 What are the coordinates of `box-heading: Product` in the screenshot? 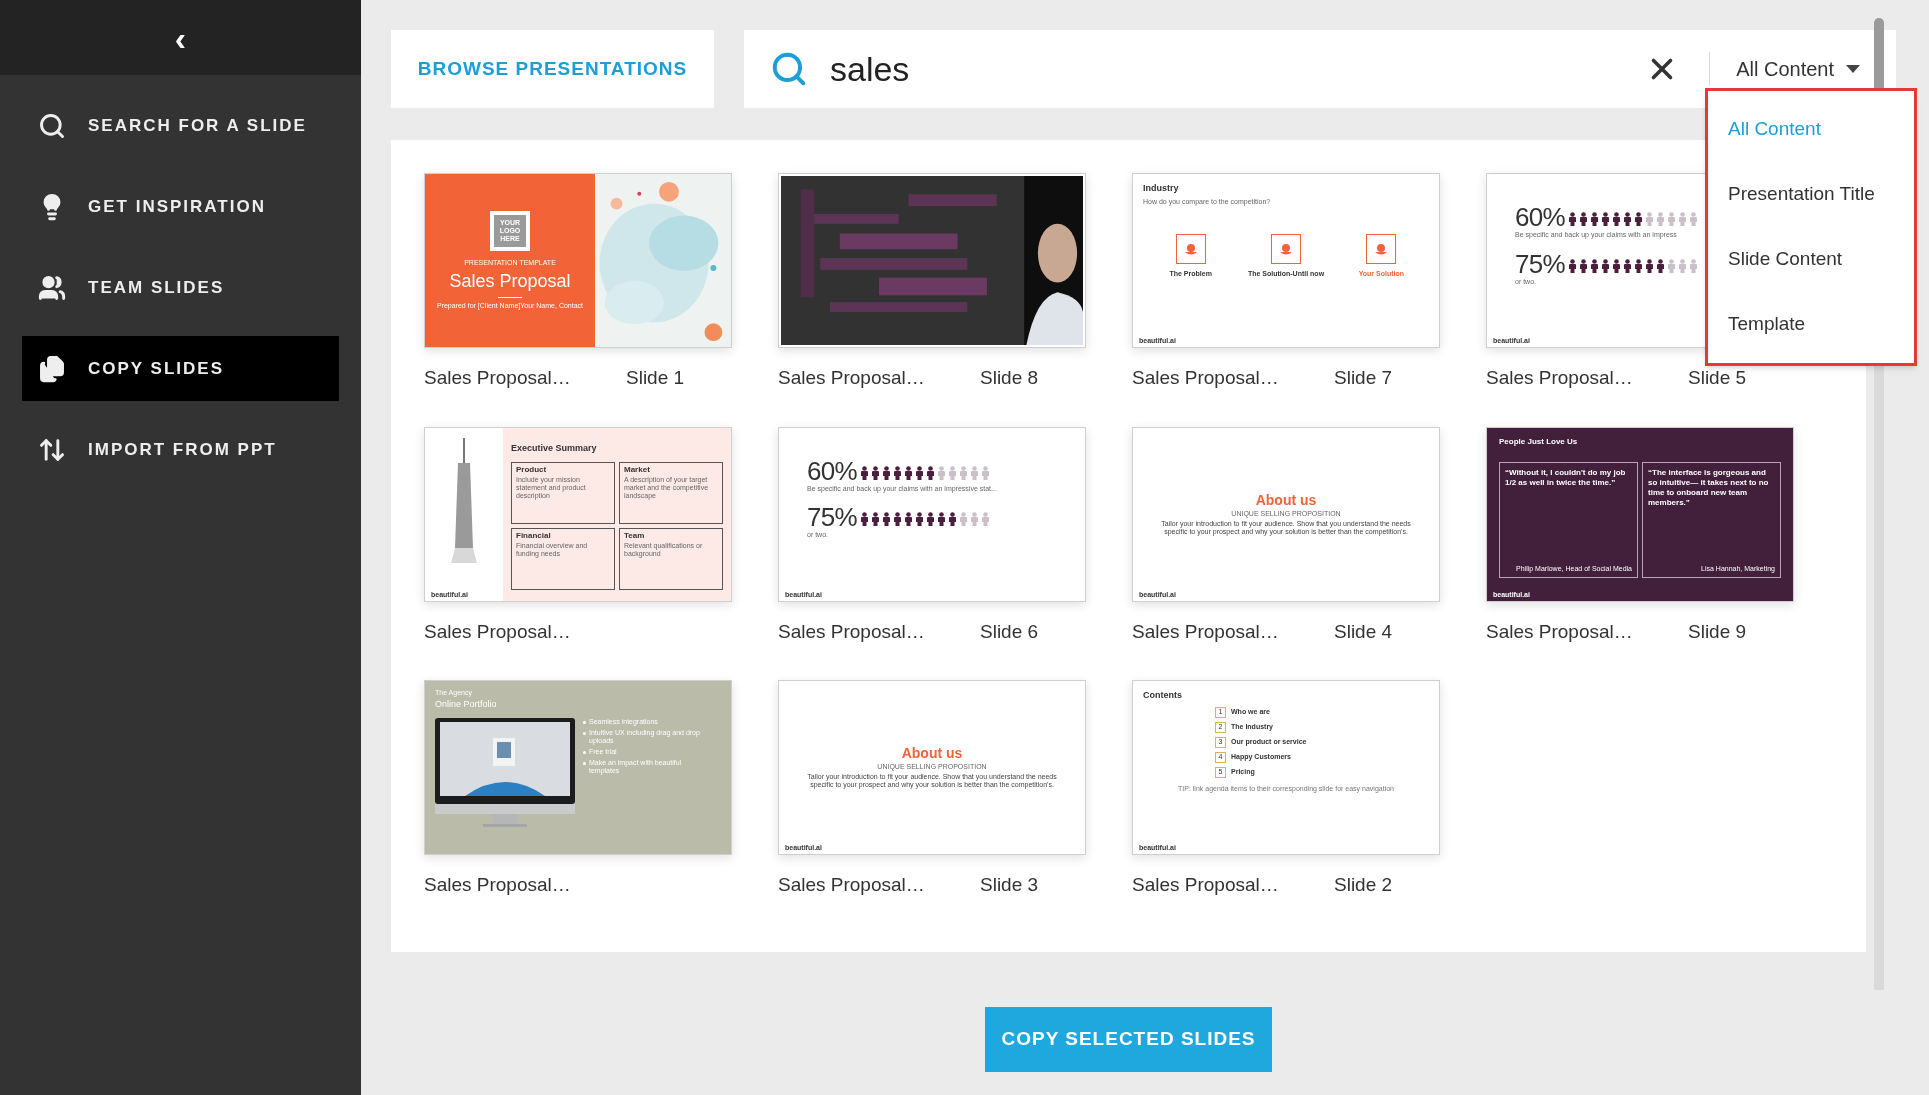 It's located at (532, 469).